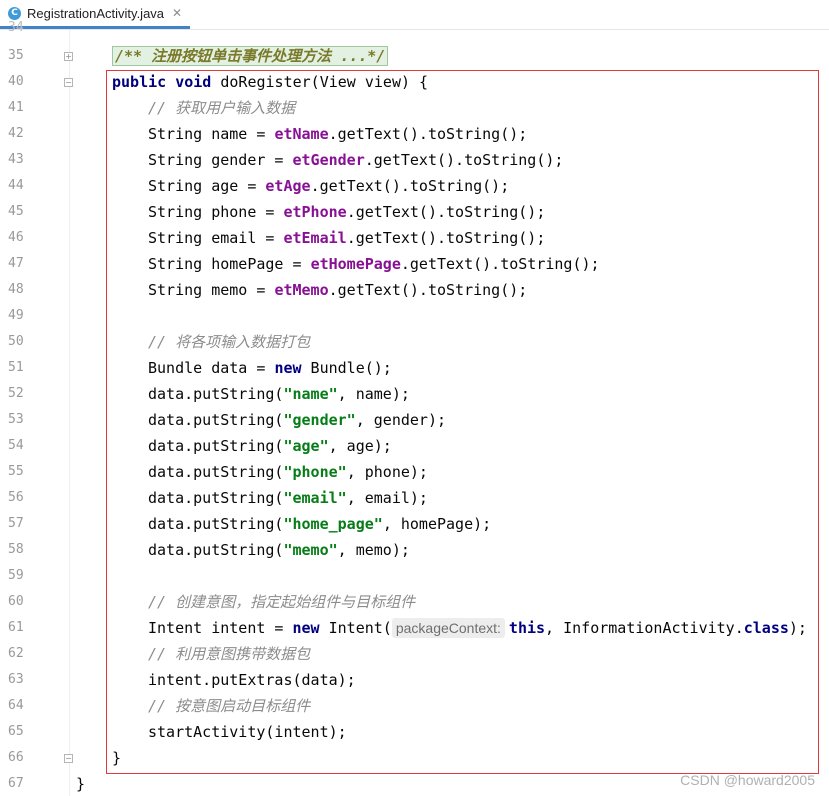 This screenshot has height=796, width=829. What do you see at coordinates (177, 13) in the screenshot?
I see `close-tab-icon: ✕` at bounding box center [177, 13].